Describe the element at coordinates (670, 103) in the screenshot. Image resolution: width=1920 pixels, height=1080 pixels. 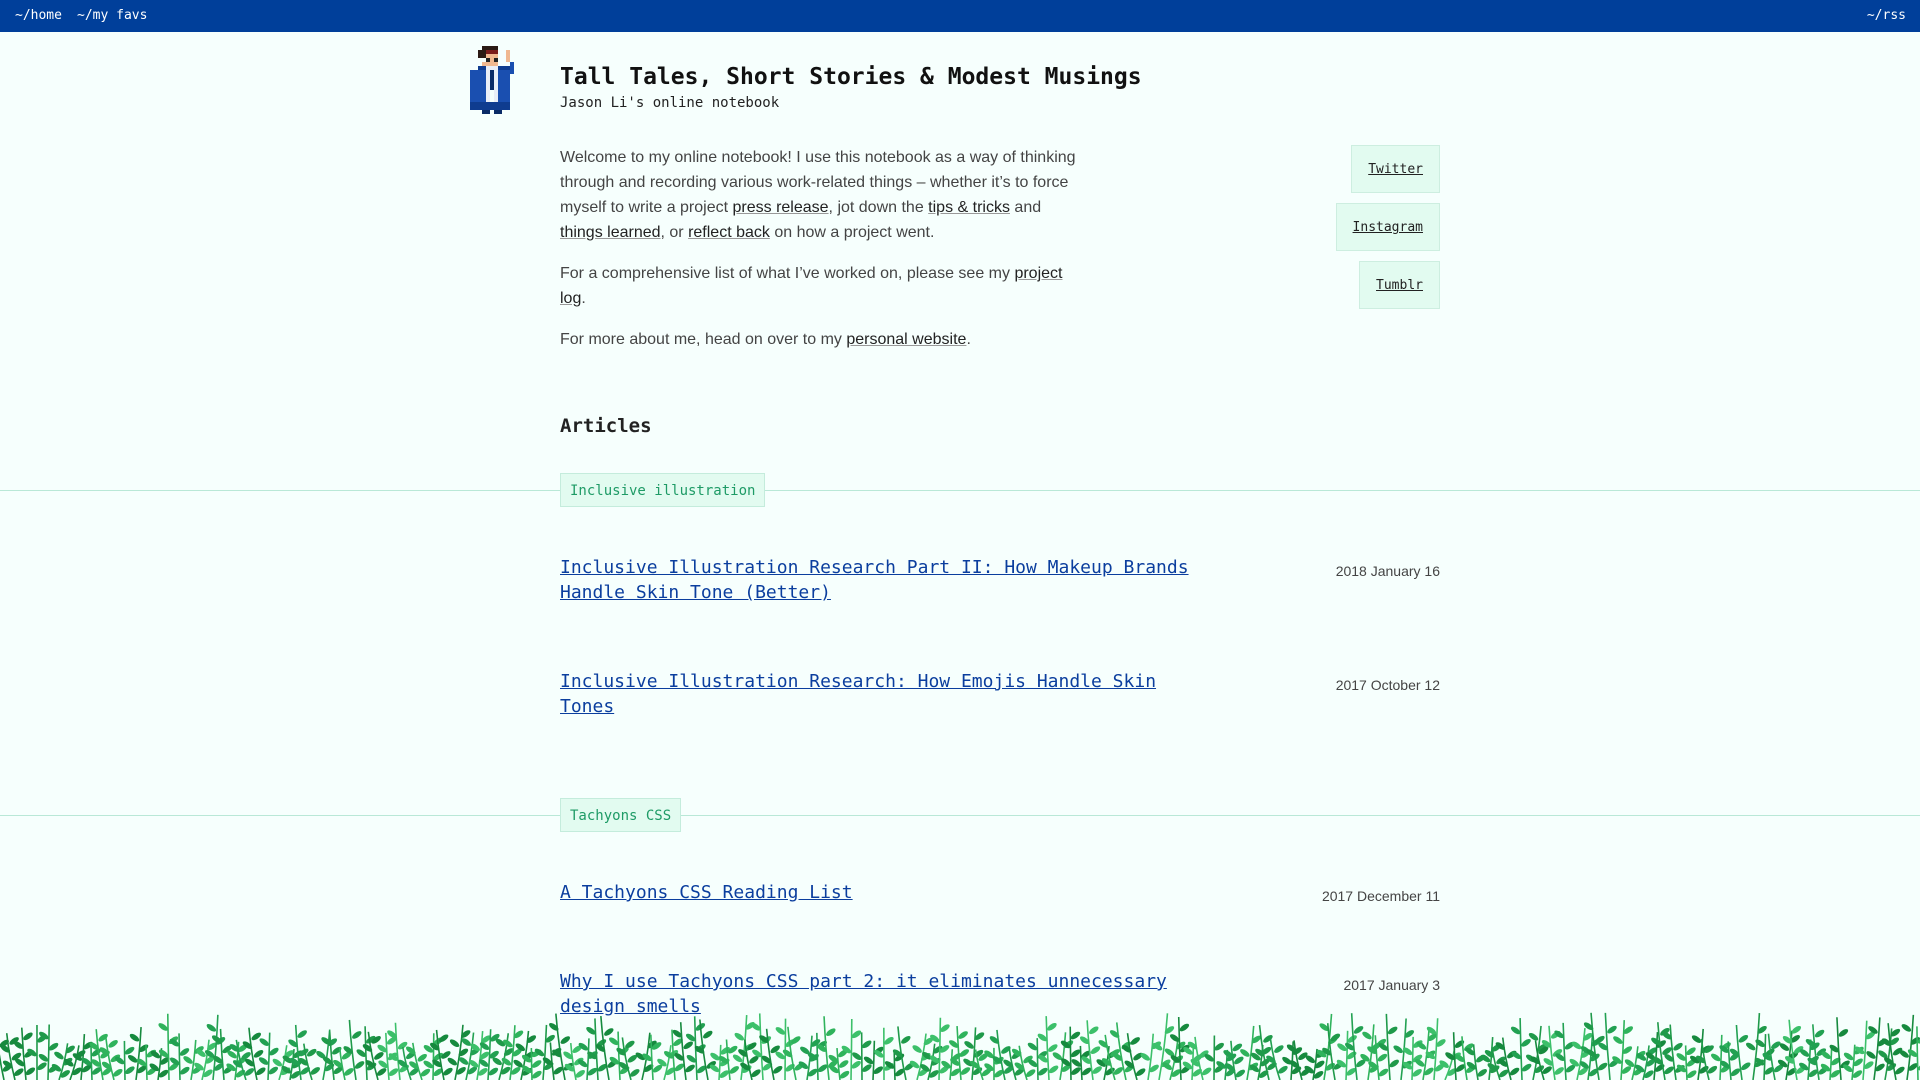
I see `site-subtitle: Jason Li's online notebook` at that location.